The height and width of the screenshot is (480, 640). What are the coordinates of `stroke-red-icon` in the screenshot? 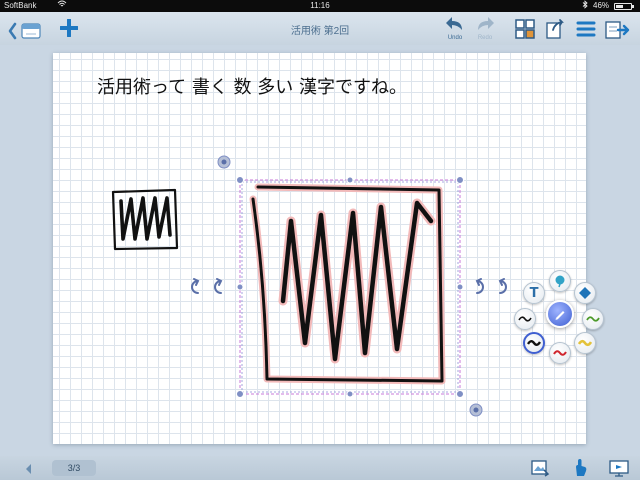 It's located at (560, 353).